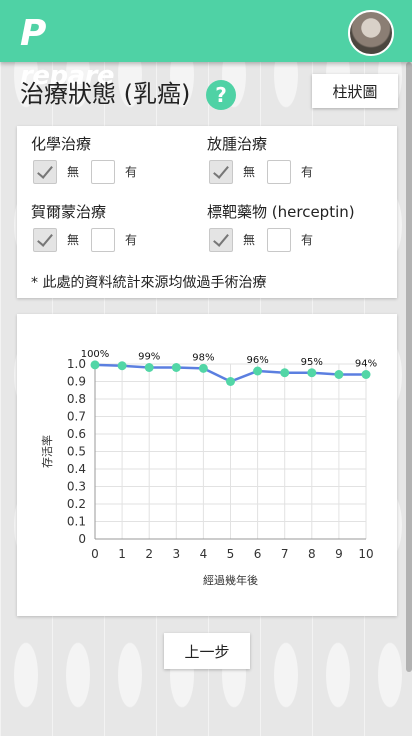 The width and height of the screenshot is (412, 736). What do you see at coordinates (76, 399) in the screenshot?
I see `y-tick-label: 0.8` at bounding box center [76, 399].